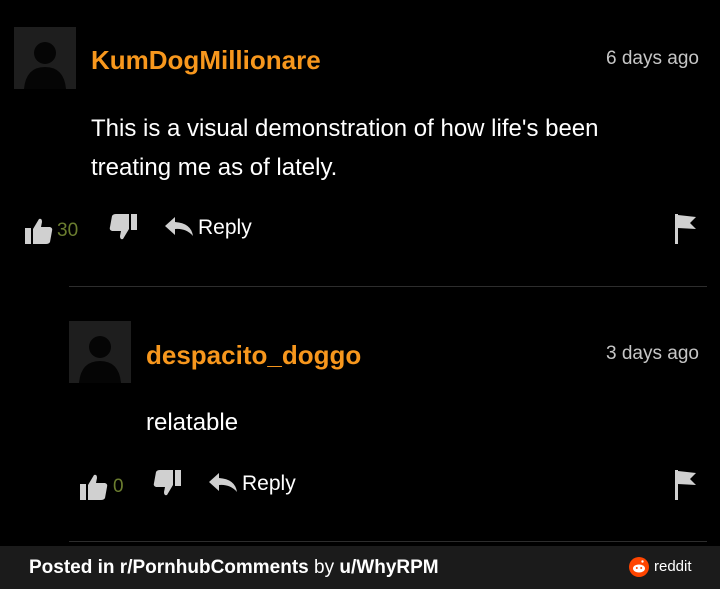 The height and width of the screenshot is (589, 720). What do you see at coordinates (639, 567) in the screenshot?
I see `reddit-logo-icon` at bounding box center [639, 567].